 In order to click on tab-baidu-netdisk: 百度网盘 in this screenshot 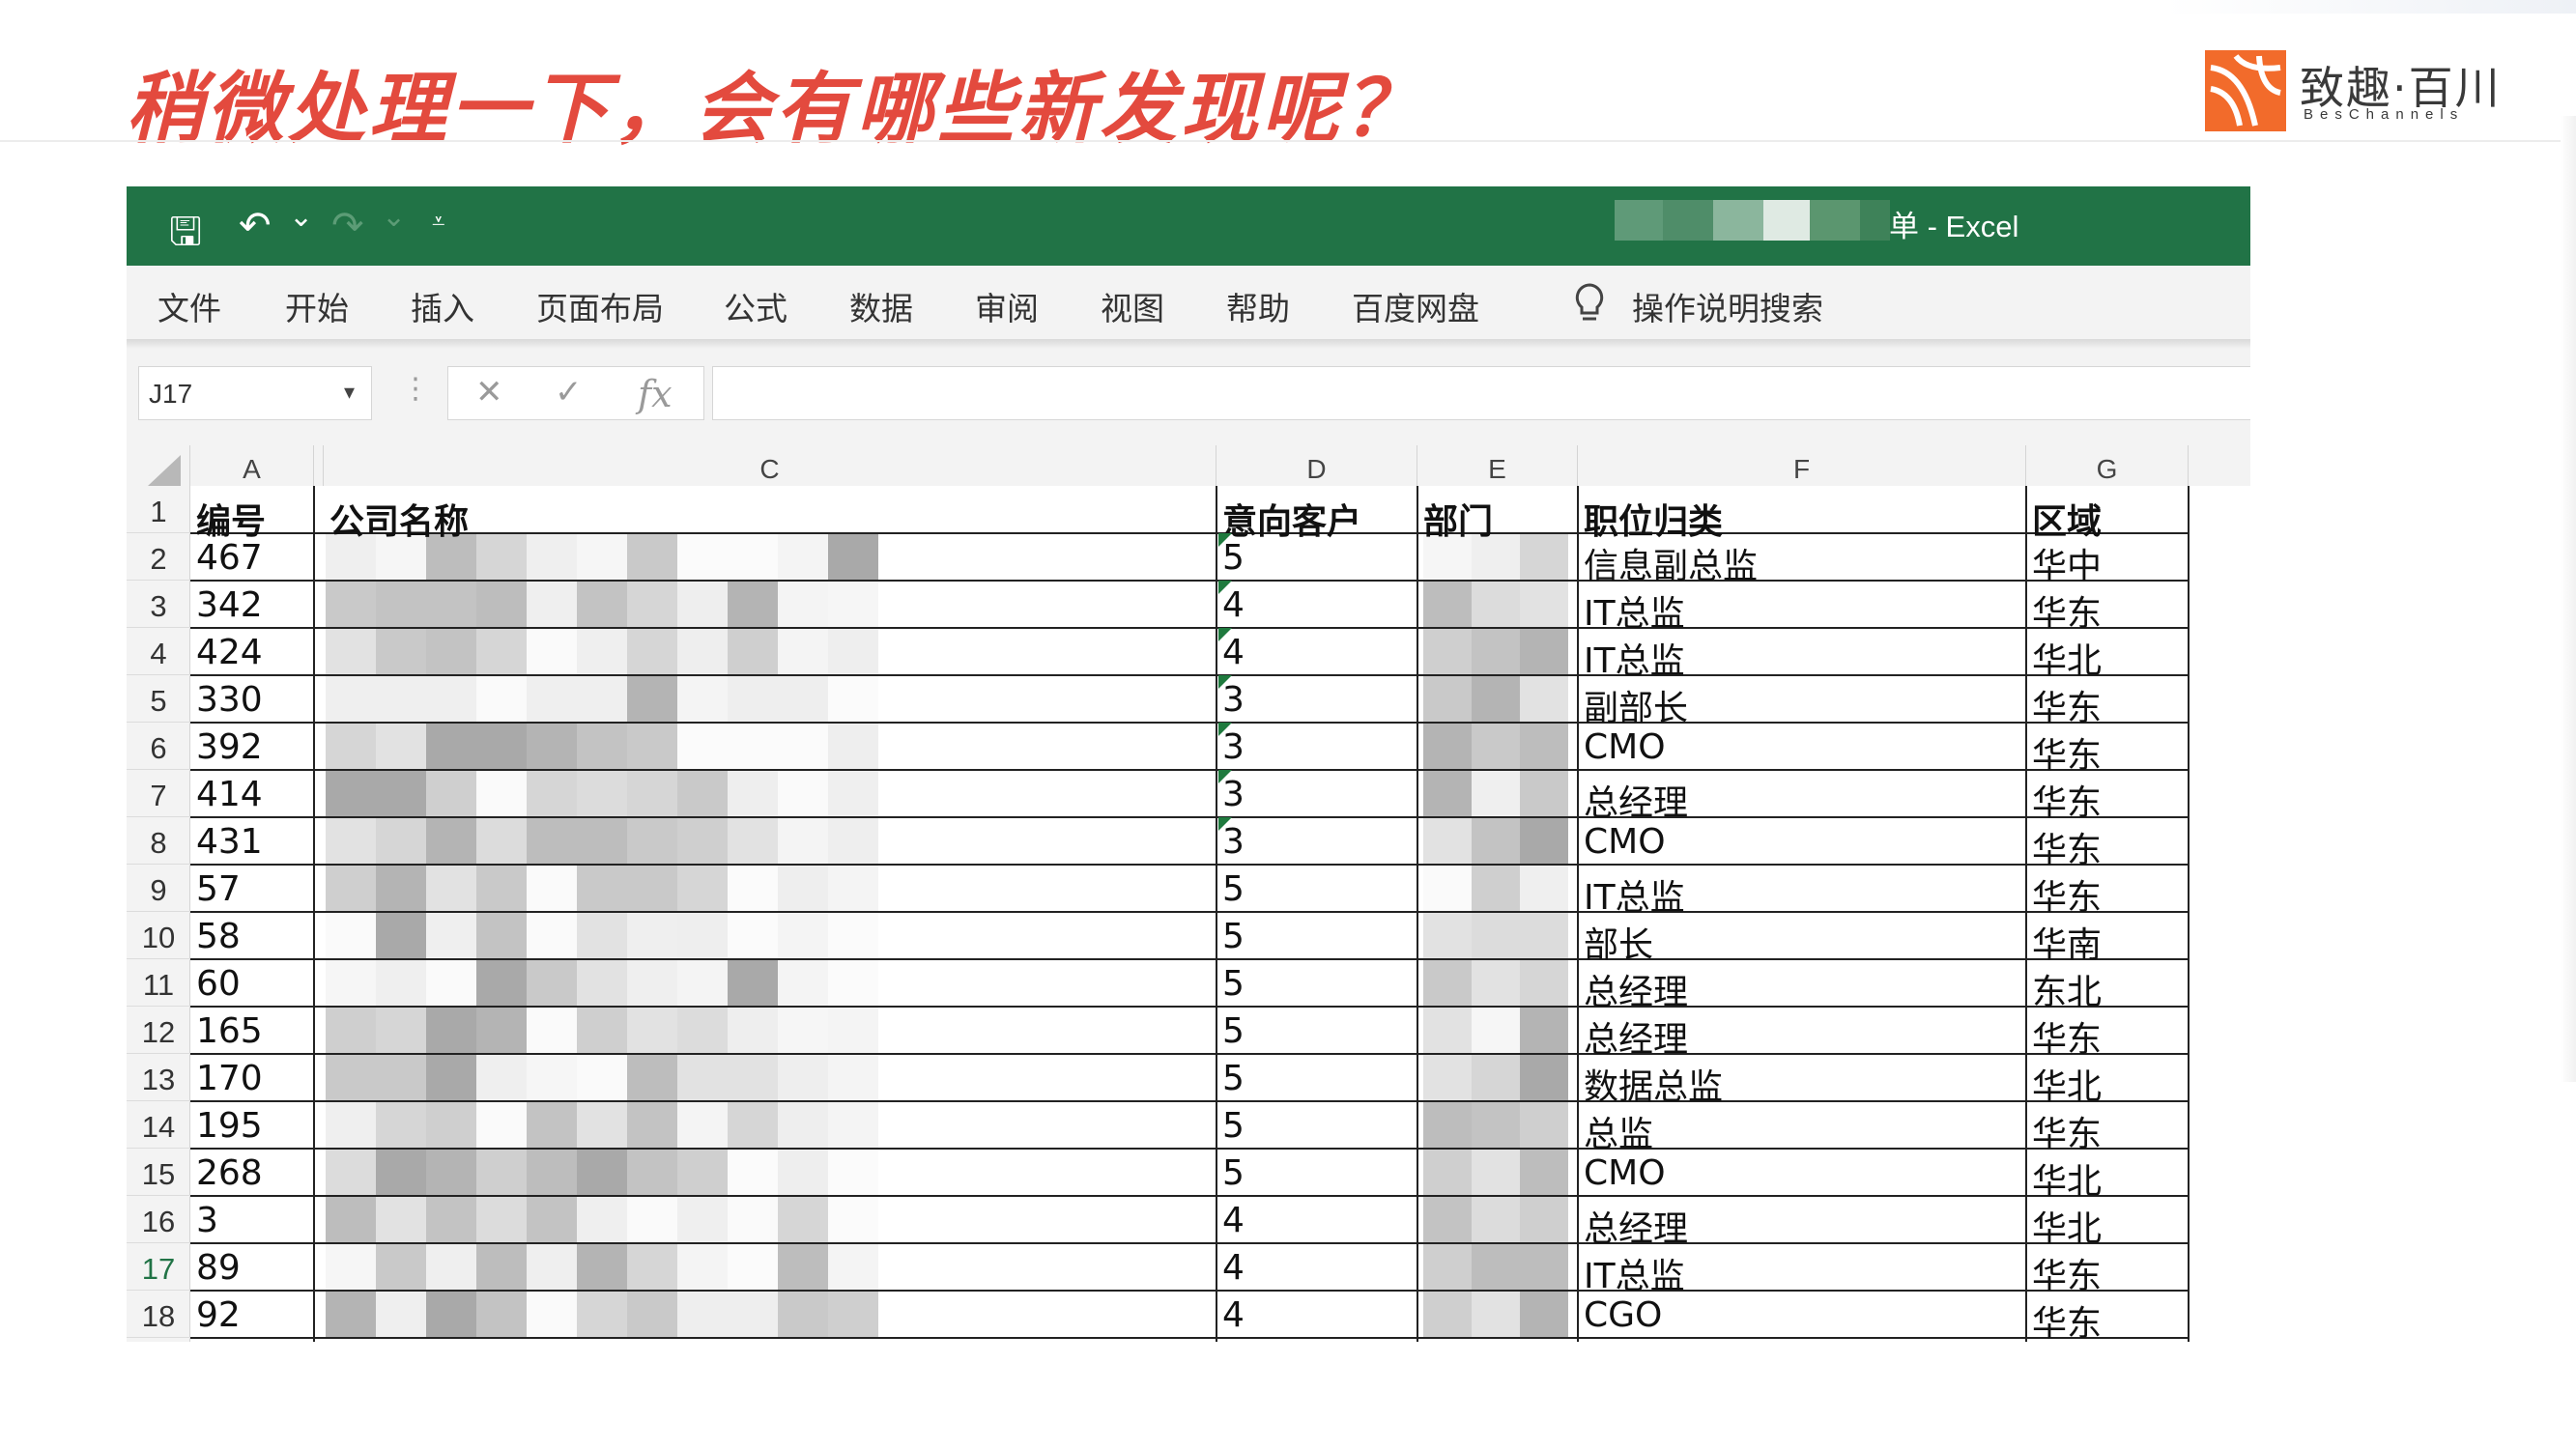, I will do `click(1416, 306)`.